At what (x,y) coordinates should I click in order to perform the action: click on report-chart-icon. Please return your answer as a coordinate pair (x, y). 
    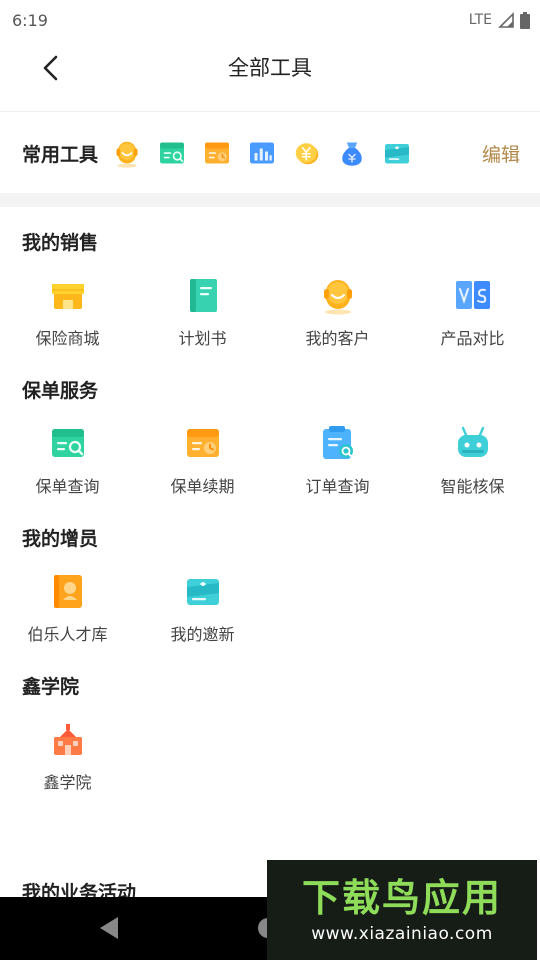
    Looking at the image, I should click on (262, 153).